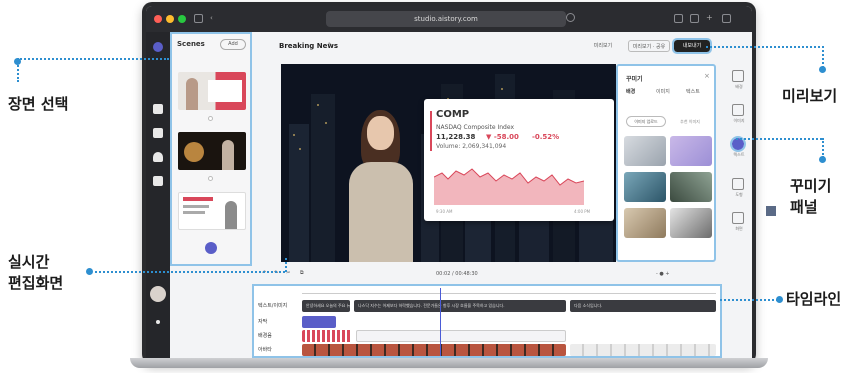 The height and width of the screenshot is (373, 866). I want to click on screen-tool-icon, so click(738, 218).